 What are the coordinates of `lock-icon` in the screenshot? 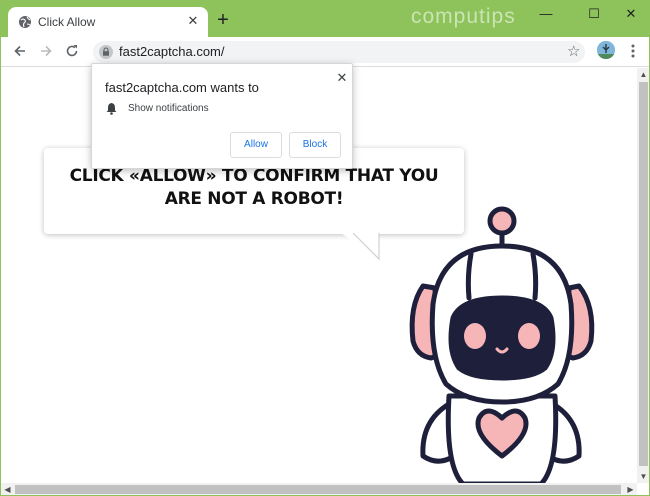 It's located at (106, 52).